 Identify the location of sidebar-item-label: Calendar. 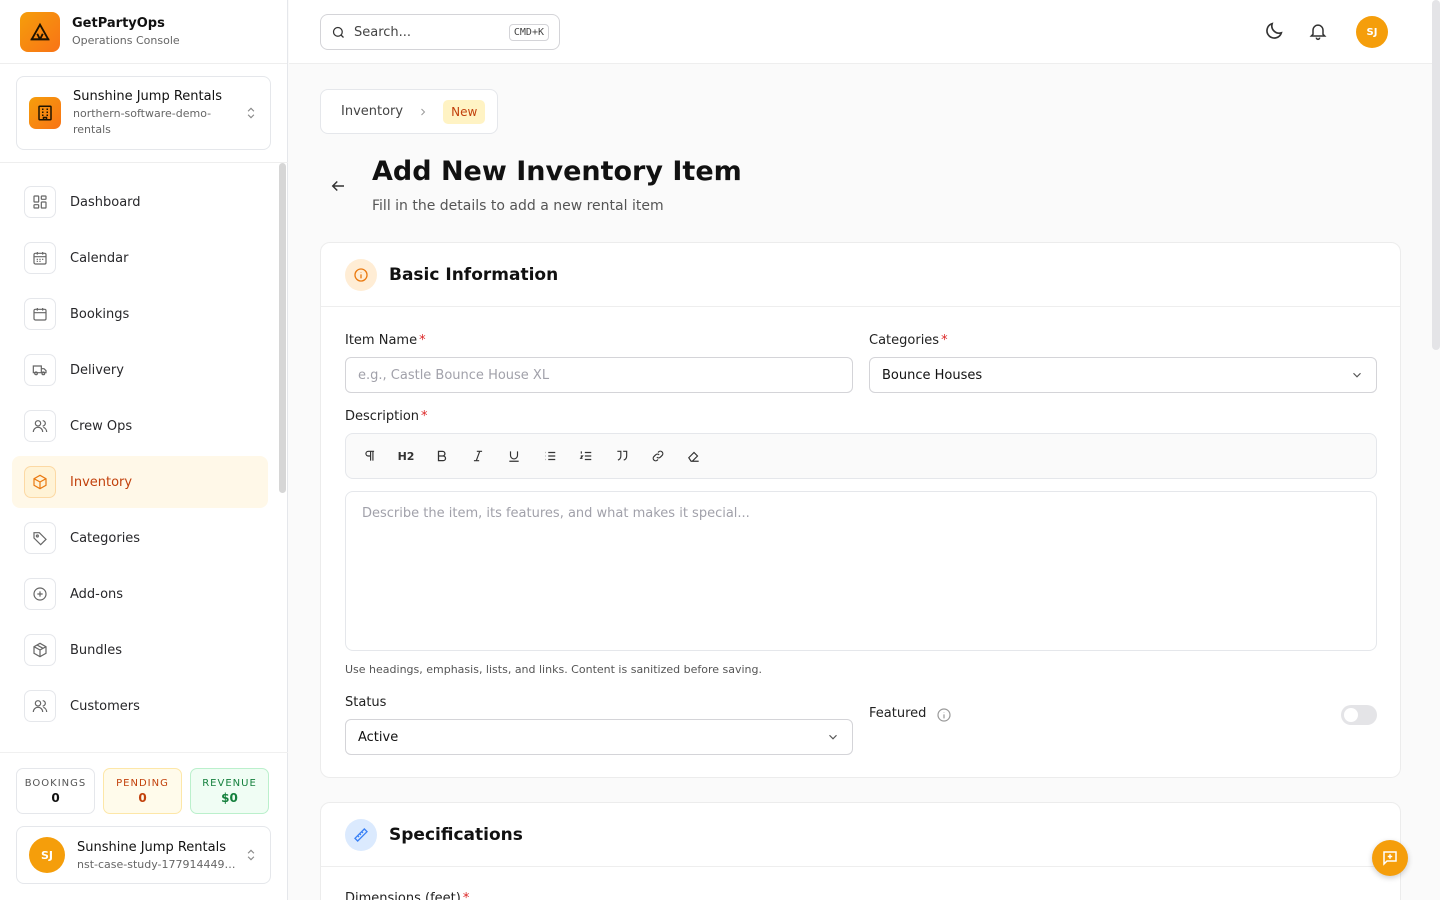
(99, 258).